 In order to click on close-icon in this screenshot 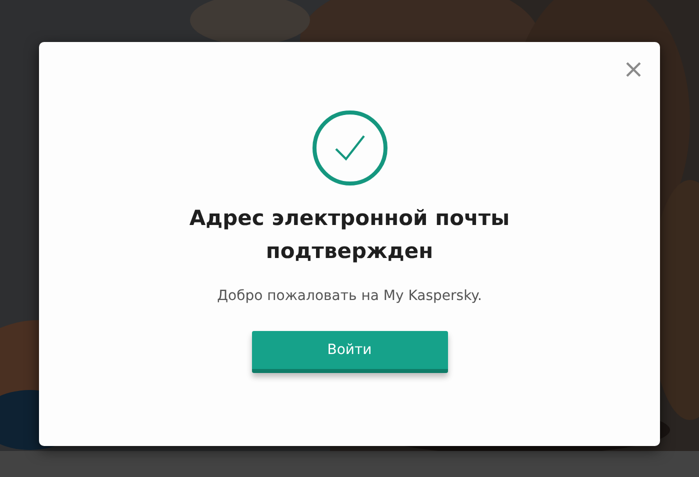, I will do `click(633, 69)`.